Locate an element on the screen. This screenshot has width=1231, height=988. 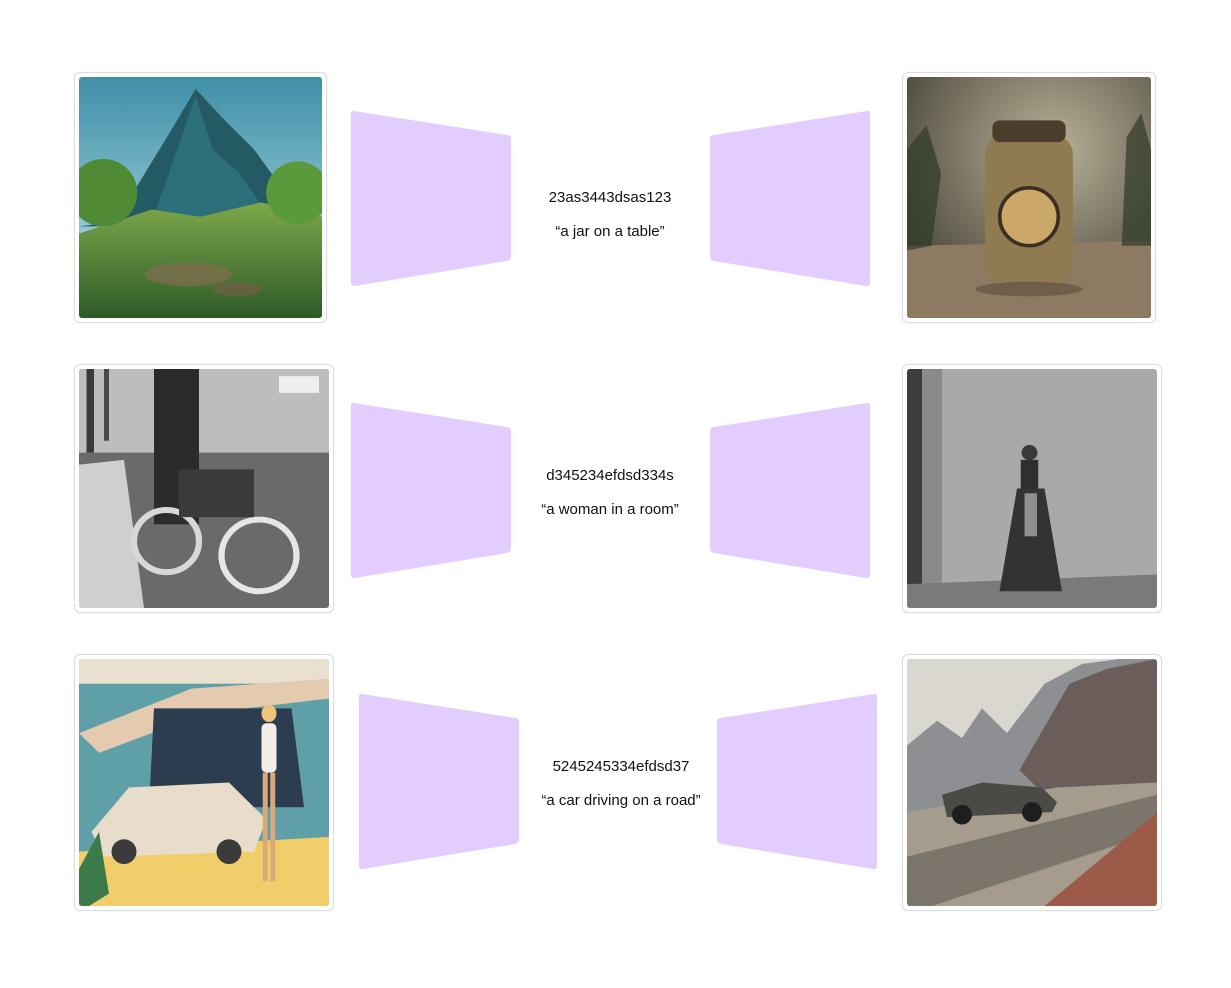
jar-on-table-image is located at coordinates (1029, 197).